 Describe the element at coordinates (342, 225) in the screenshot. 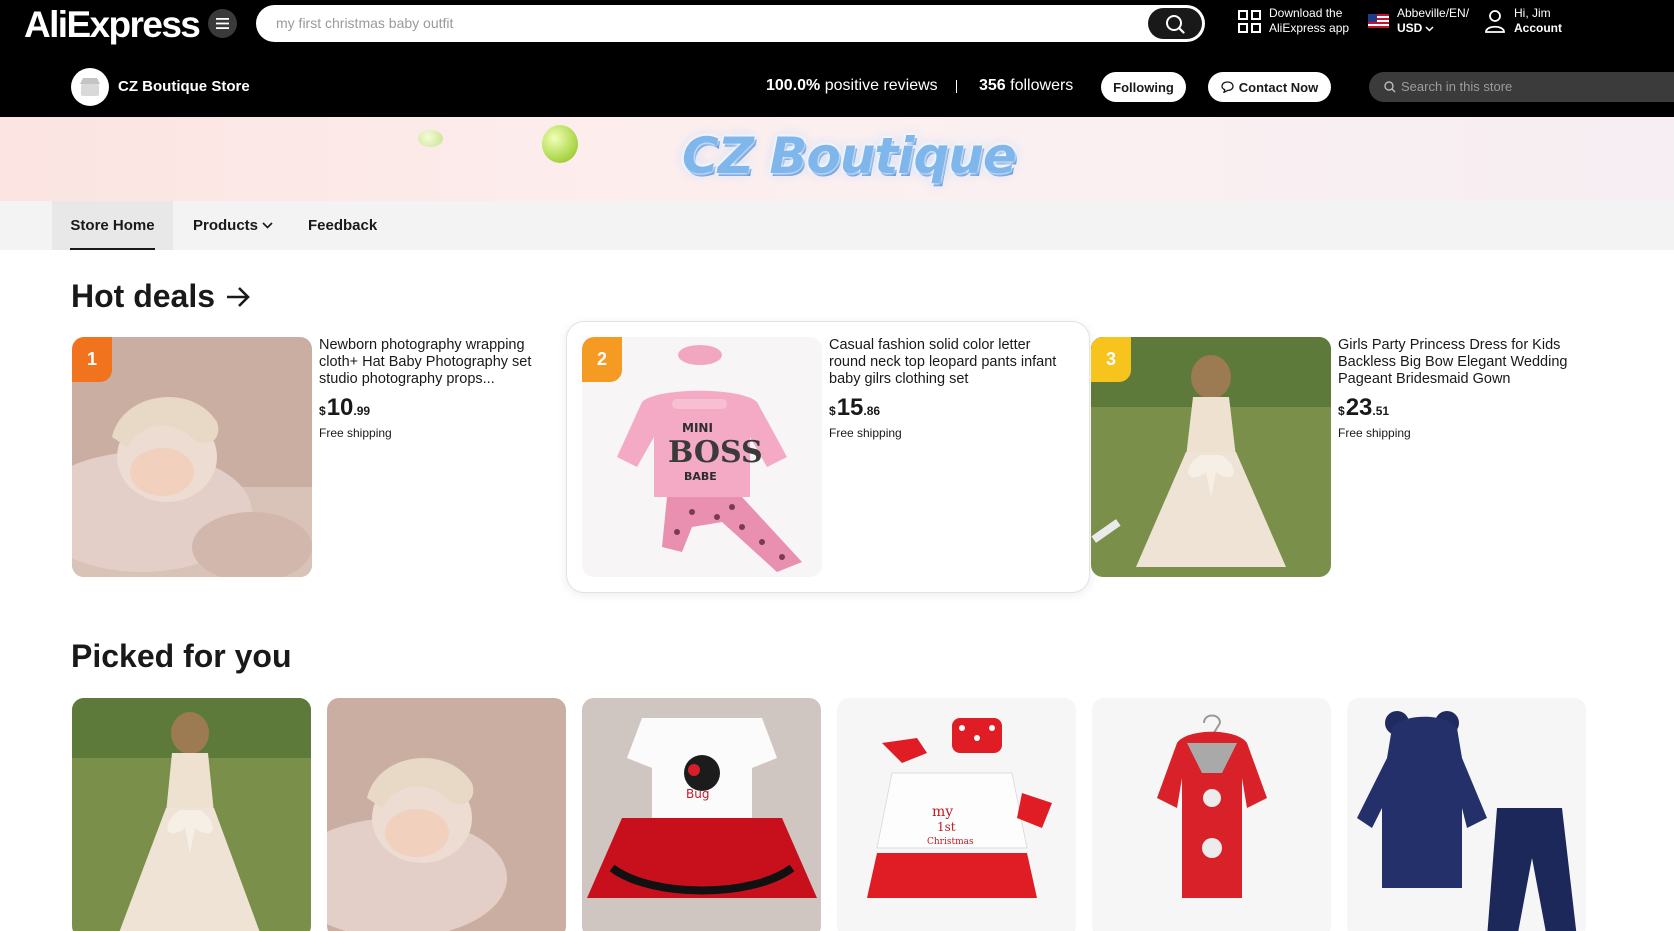

I see `tab-feedback: Feedback` at that location.